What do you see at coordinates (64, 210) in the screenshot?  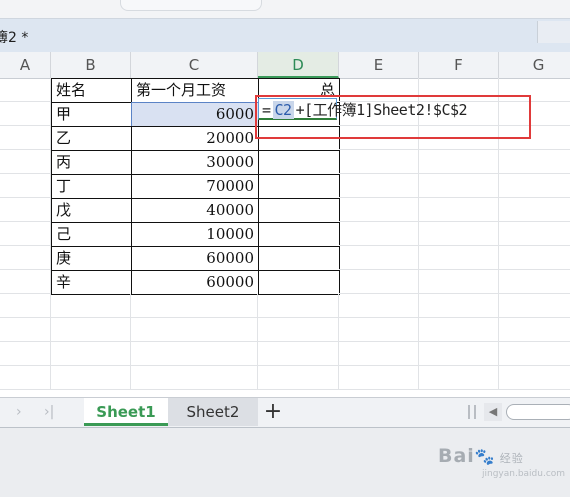 I see `cell-value: 戊` at bounding box center [64, 210].